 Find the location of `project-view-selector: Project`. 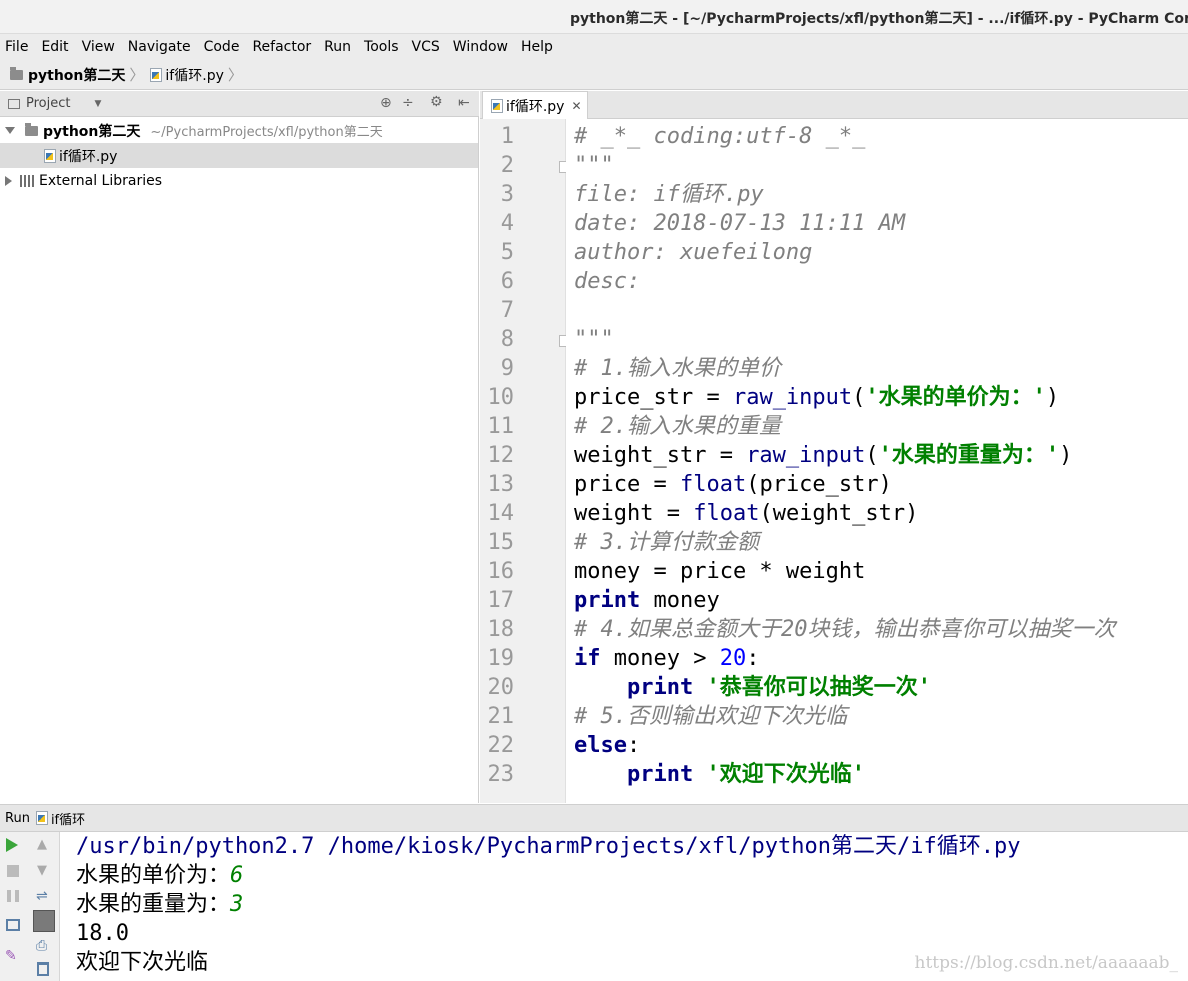

project-view-selector: Project is located at coordinates (48, 103).